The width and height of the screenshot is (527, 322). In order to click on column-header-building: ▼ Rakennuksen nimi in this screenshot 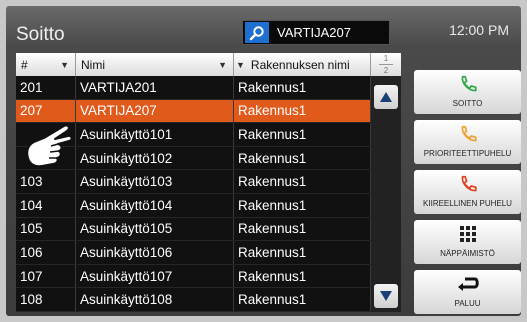, I will do `click(302, 64)`.